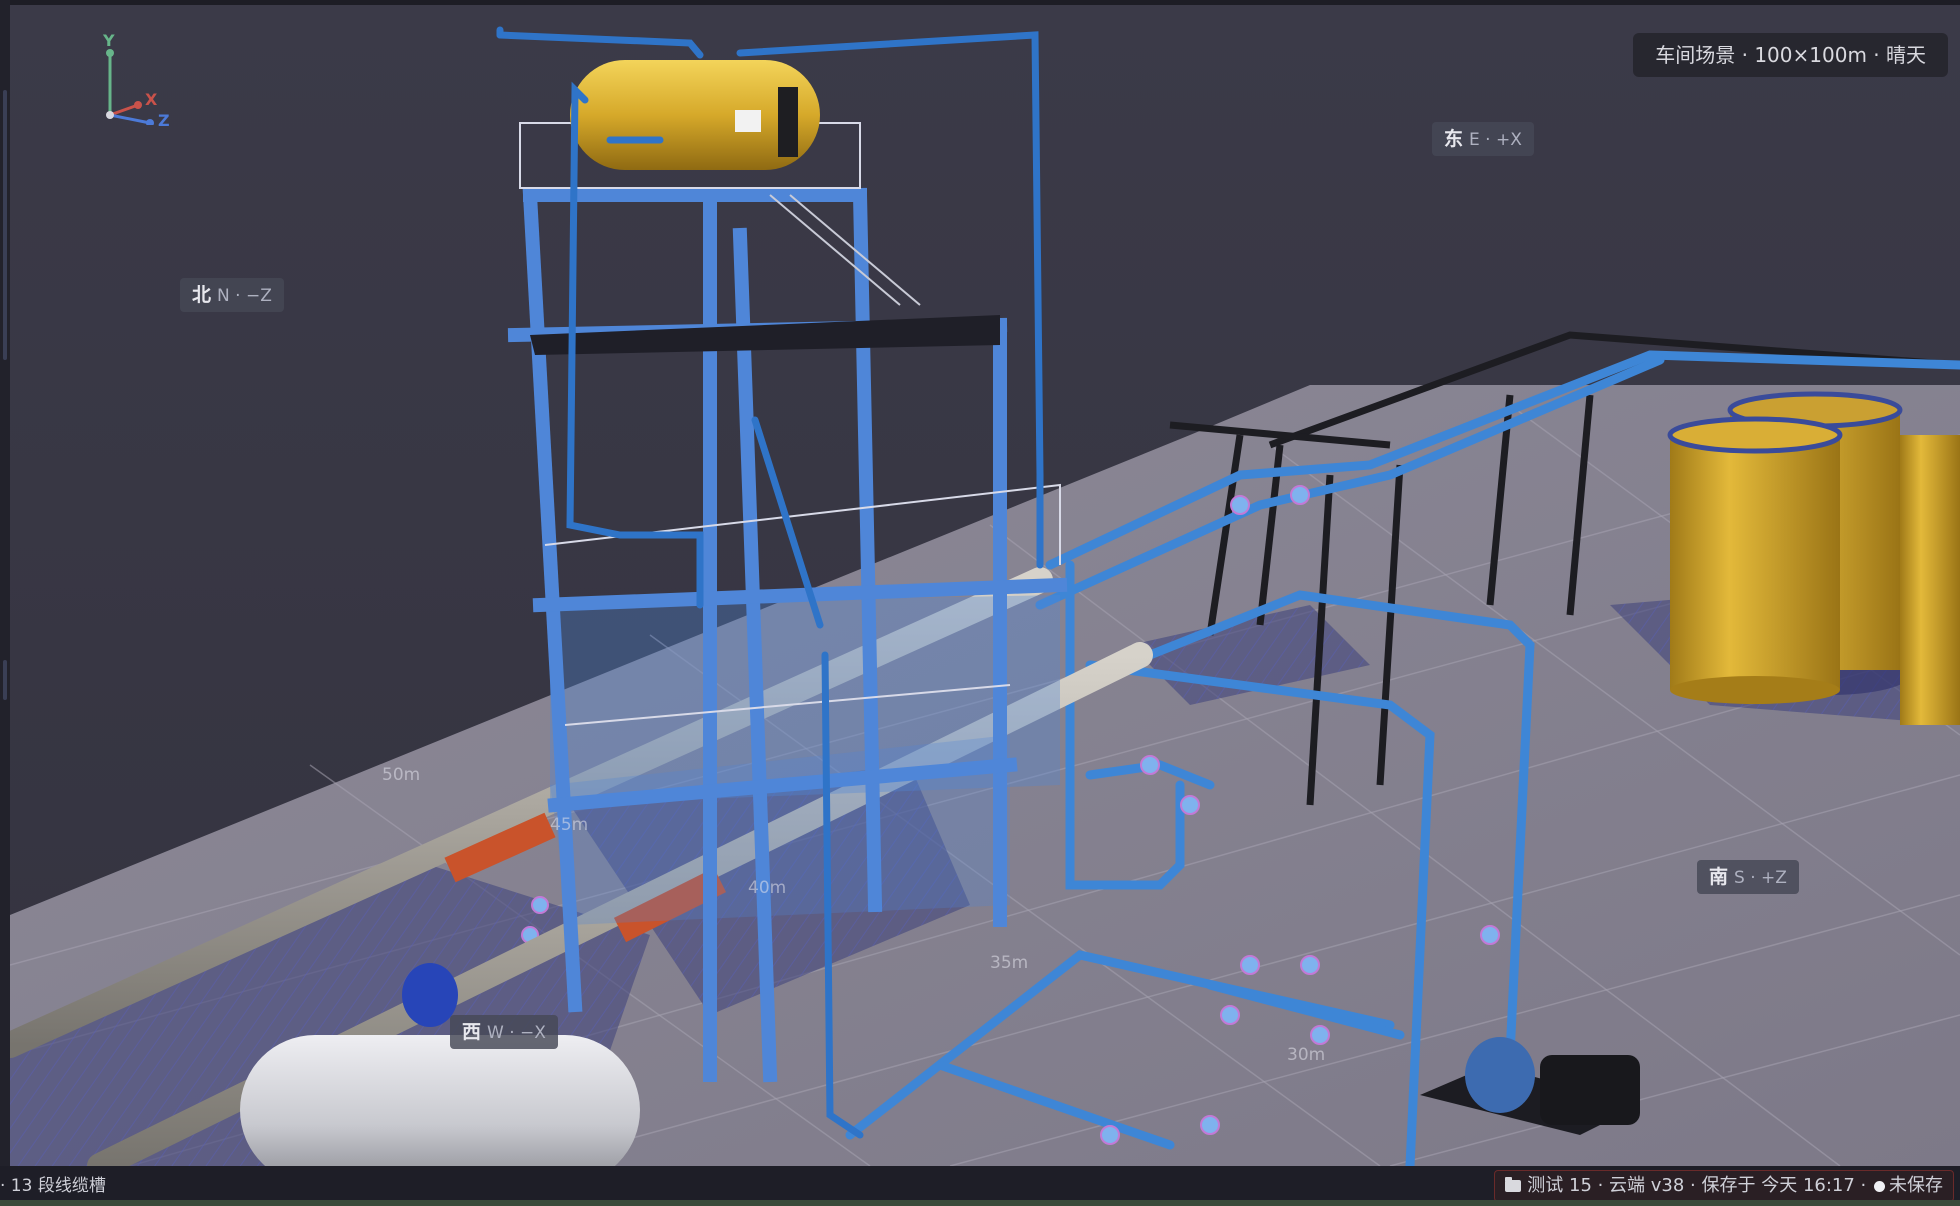 Image resolution: width=1960 pixels, height=1206 pixels. What do you see at coordinates (767, 888) in the screenshot?
I see `distance-marker: 40m` at bounding box center [767, 888].